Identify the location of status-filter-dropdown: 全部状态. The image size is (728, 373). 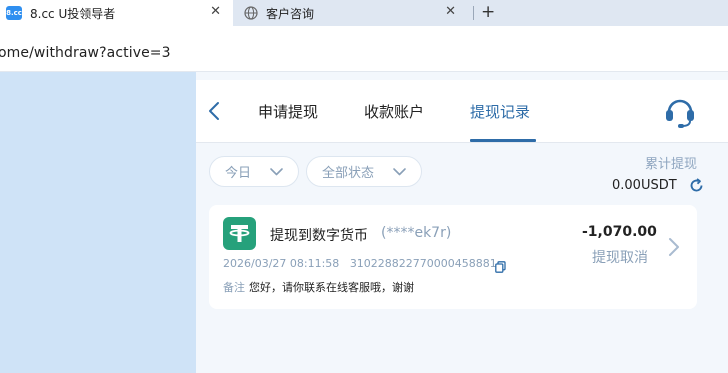
(364, 171).